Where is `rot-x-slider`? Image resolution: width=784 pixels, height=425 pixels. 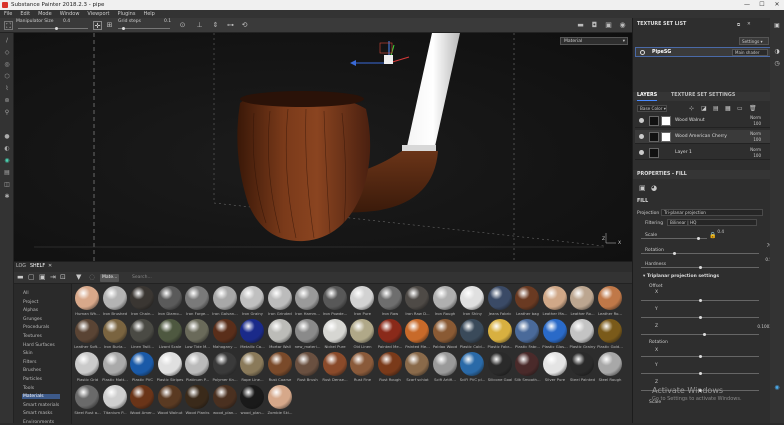
rot-x-slider is located at coordinates (700, 356).